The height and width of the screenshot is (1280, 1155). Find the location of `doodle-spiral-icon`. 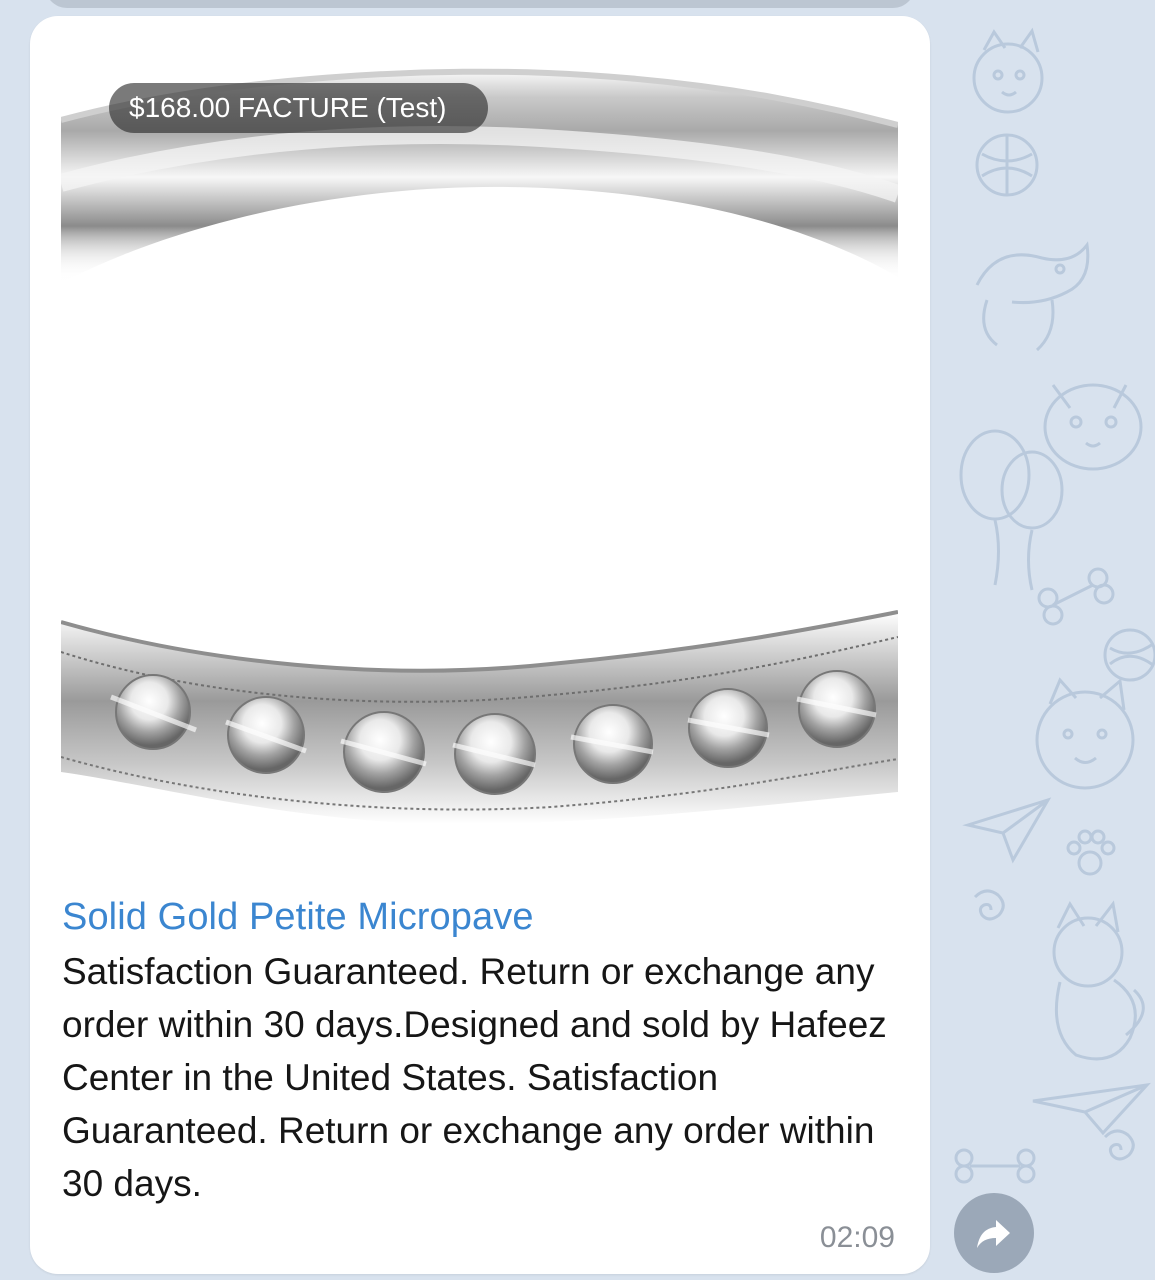

doodle-spiral-icon is located at coordinates (989, 905).